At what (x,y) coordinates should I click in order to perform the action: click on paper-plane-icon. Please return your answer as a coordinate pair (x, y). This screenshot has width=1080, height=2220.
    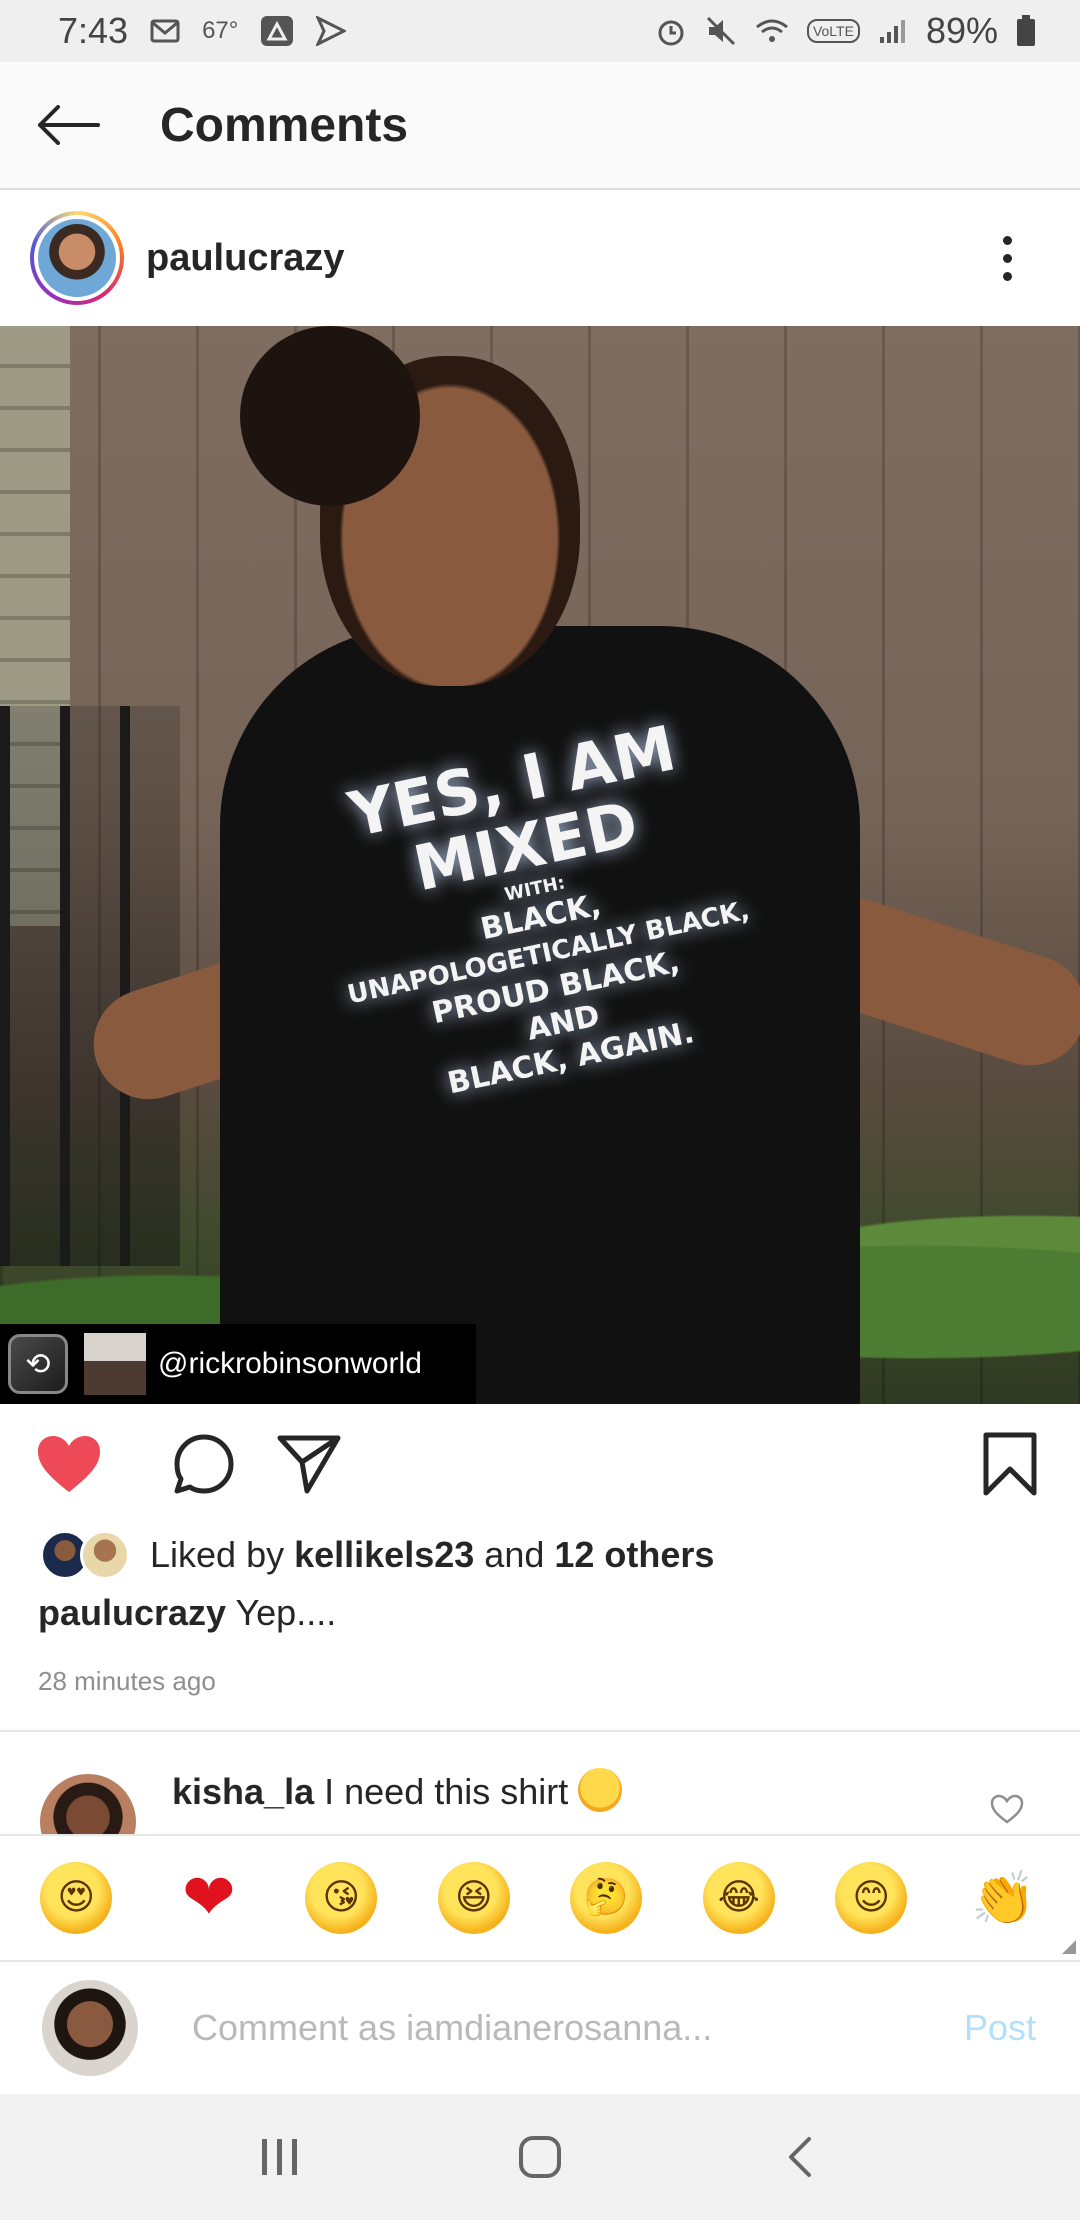
    Looking at the image, I should click on (309, 1464).